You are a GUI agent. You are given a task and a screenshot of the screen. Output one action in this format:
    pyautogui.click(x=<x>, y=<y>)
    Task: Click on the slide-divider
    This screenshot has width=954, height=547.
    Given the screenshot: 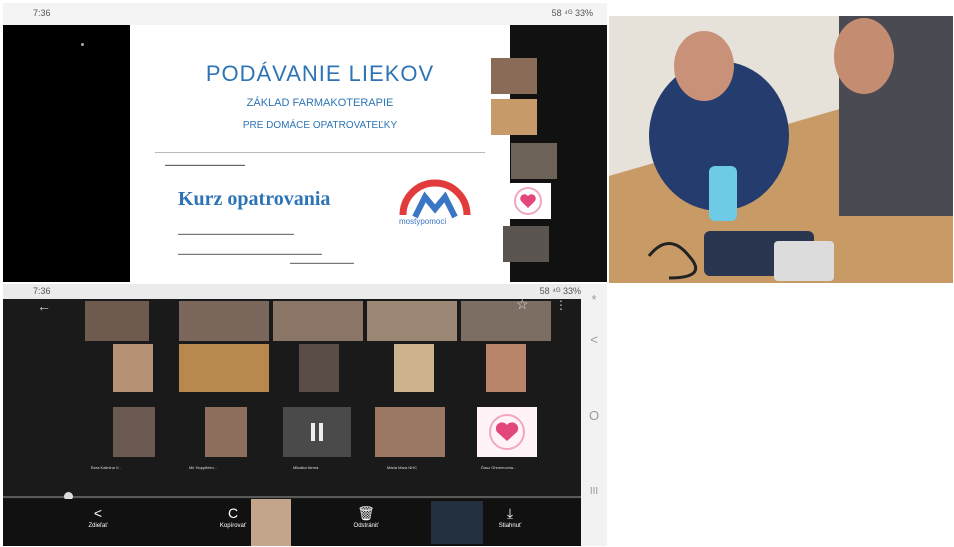 What is the action you would take?
    pyautogui.click(x=320, y=152)
    